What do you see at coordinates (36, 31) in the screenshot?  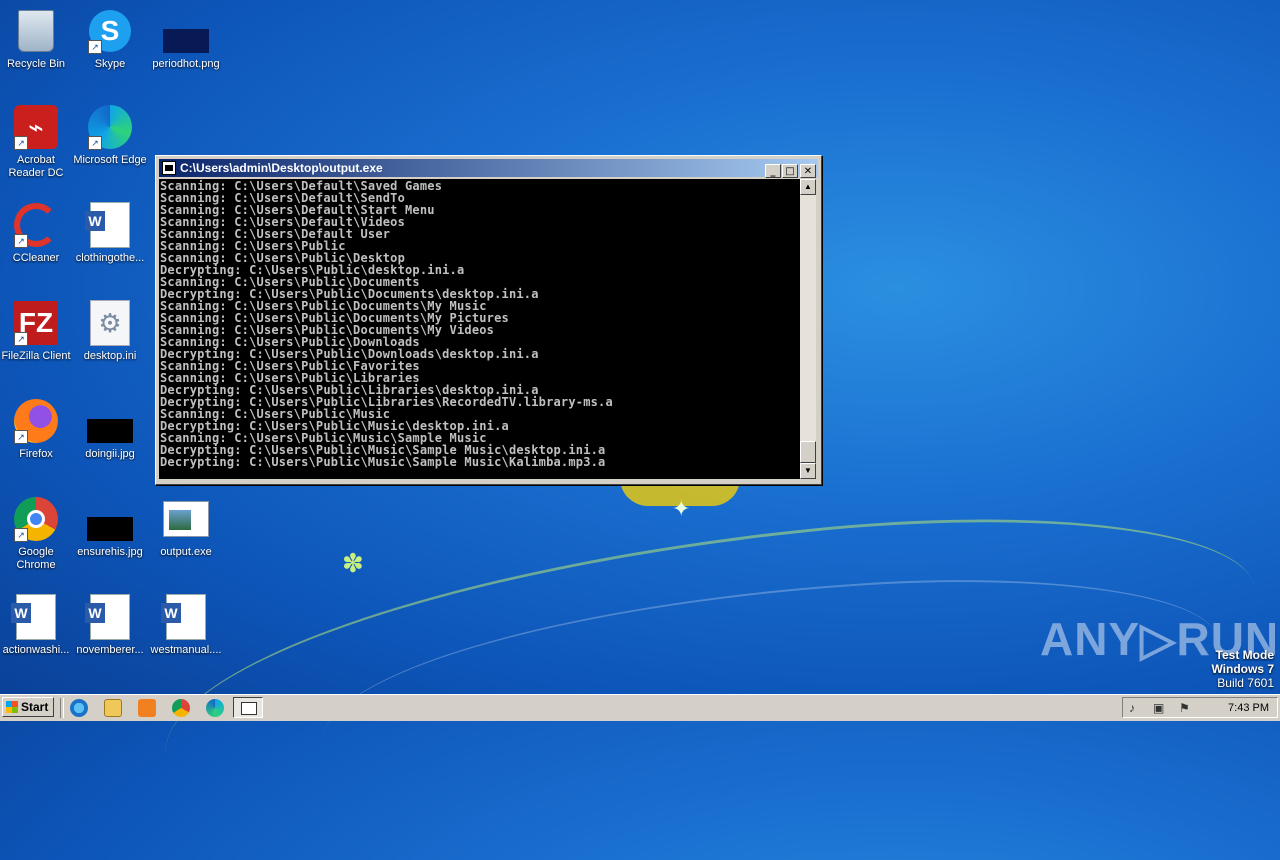 I see `recycle-bin-icon` at bounding box center [36, 31].